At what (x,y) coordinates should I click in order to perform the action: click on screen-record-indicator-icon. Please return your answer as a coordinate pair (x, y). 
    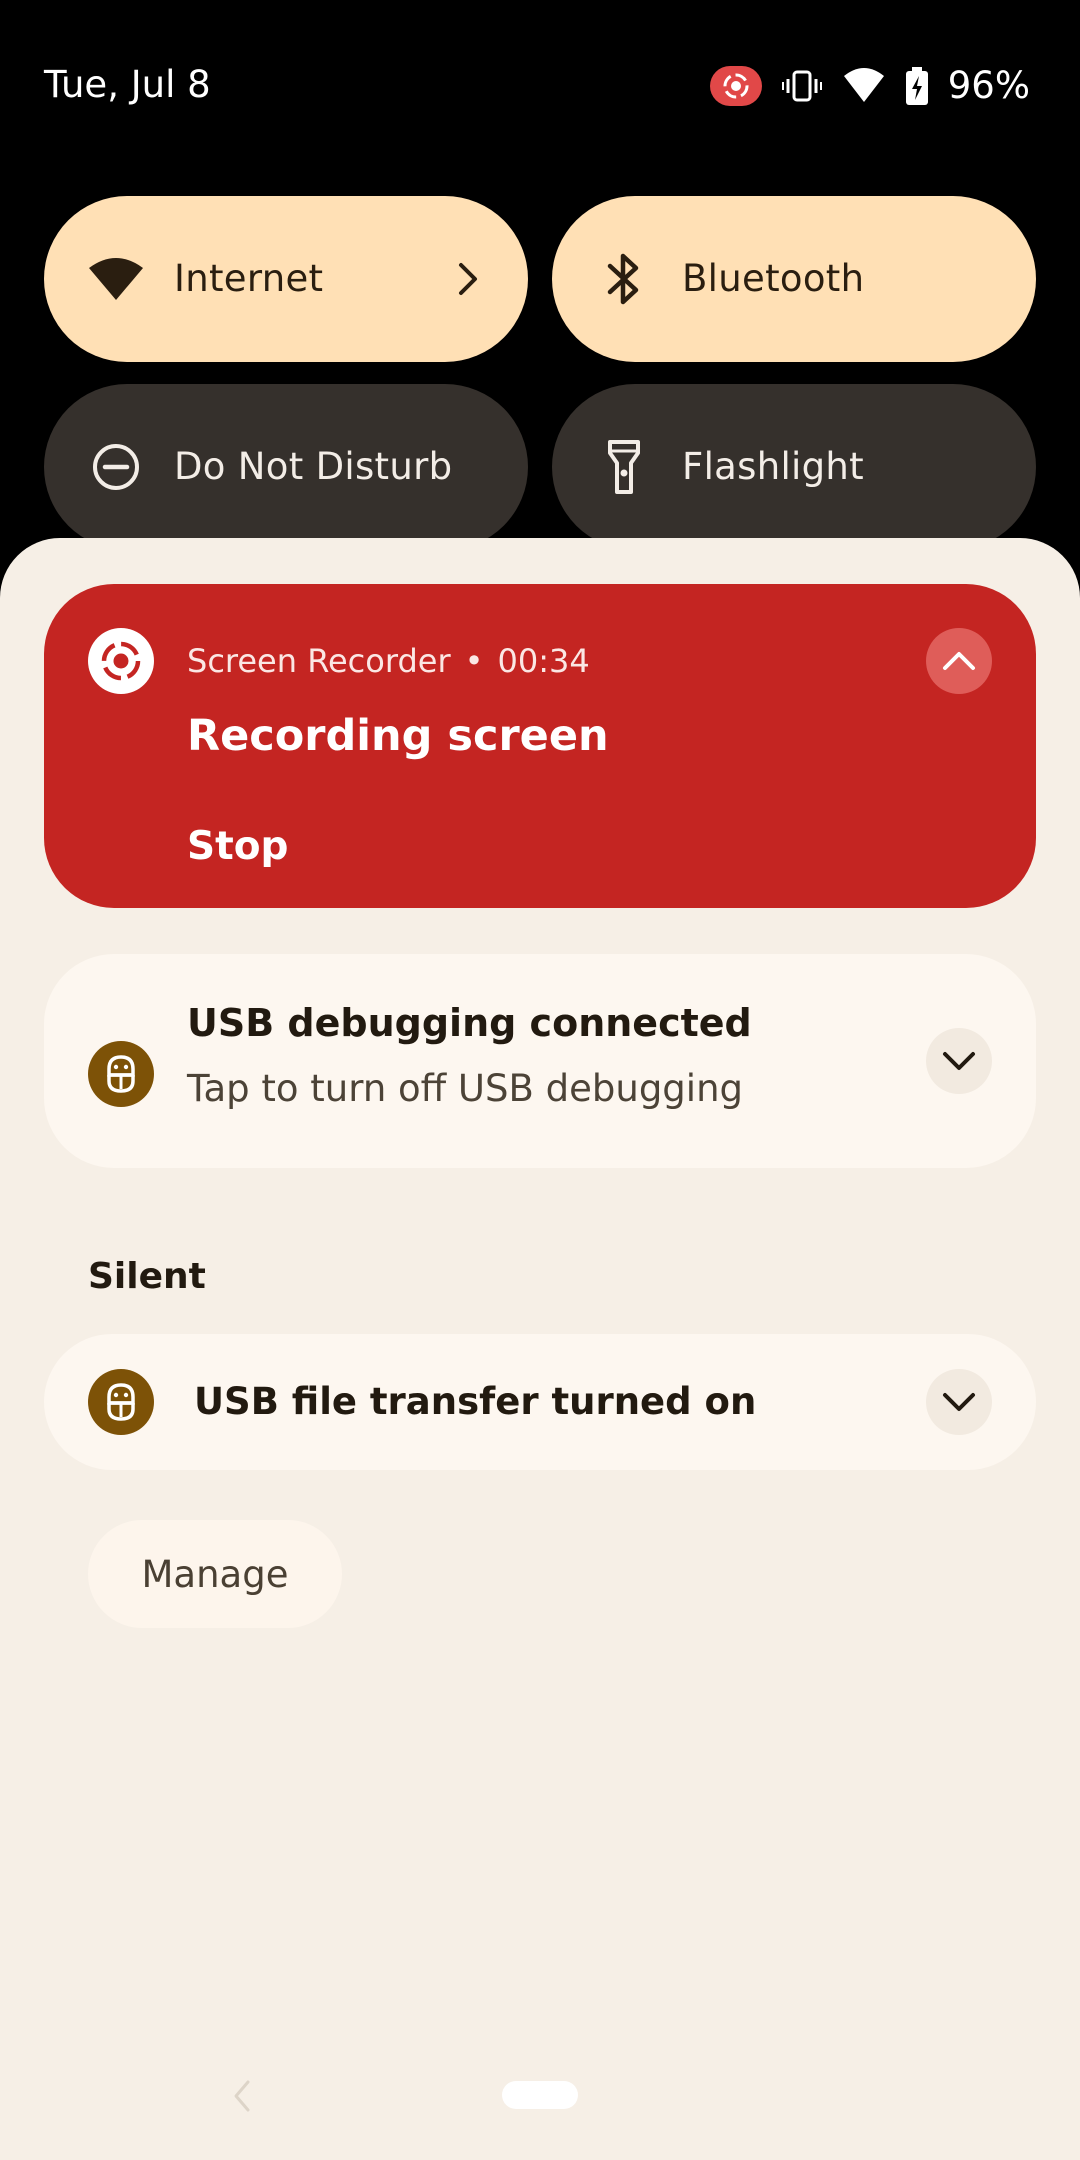
    Looking at the image, I should click on (735, 86).